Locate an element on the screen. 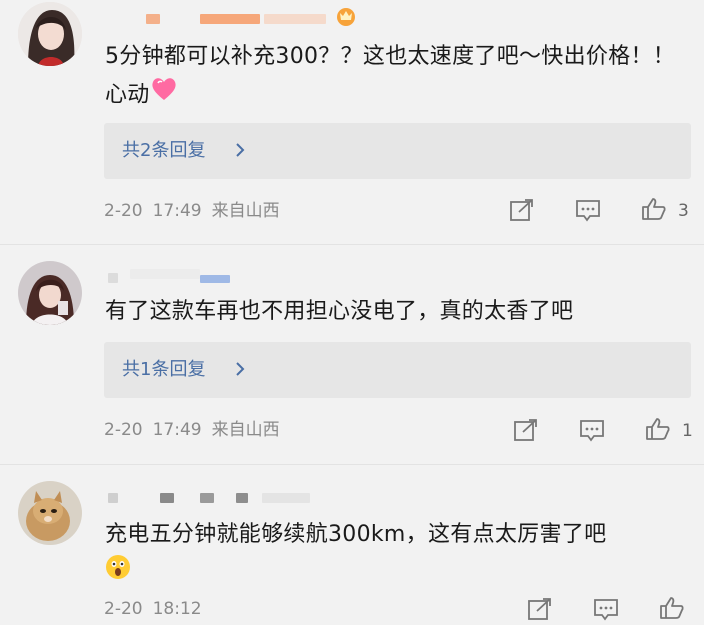 The height and width of the screenshot is (625, 704). comment-text-content: 充电五分钟就能够续航300km，这有点太厉害了吧 is located at coordinates (356, 534).